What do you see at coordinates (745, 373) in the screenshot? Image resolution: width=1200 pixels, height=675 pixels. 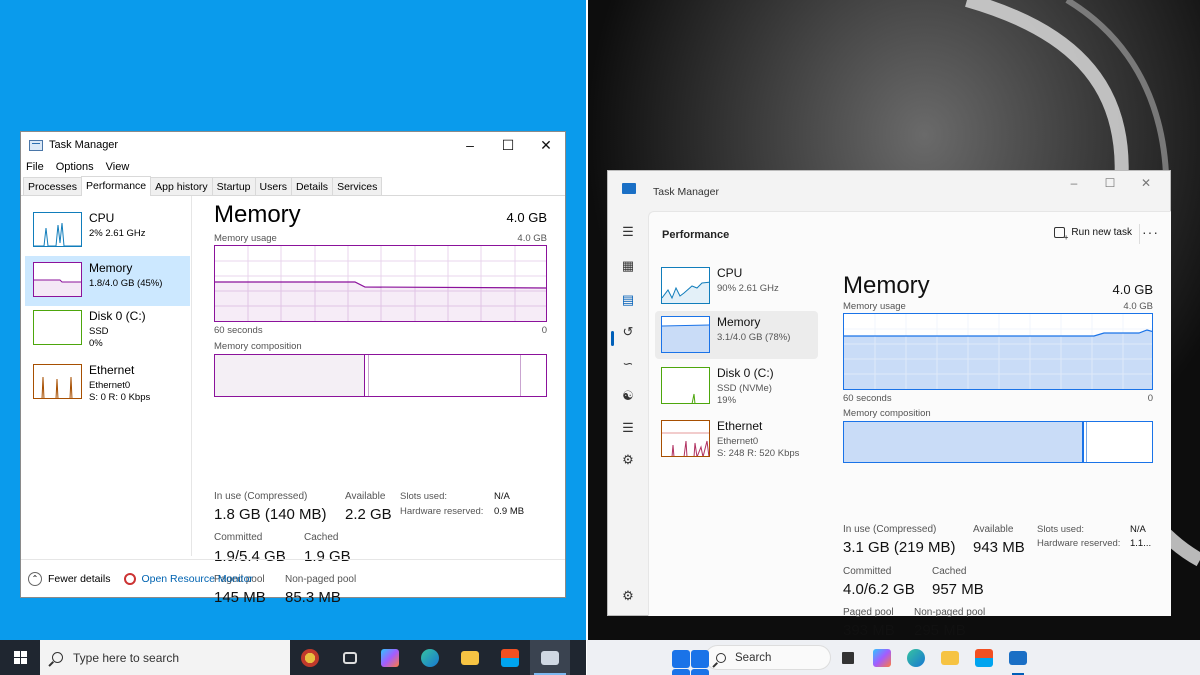 I see `sidebar-item-label: Disk 0 (C:)` at bounding box center [745, 373].